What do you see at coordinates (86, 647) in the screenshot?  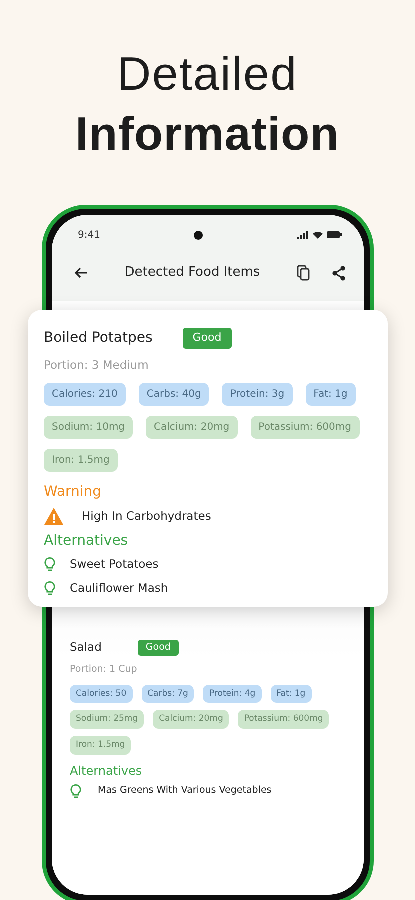 I see `food-name: Salad` at bounding box center [86, 647].